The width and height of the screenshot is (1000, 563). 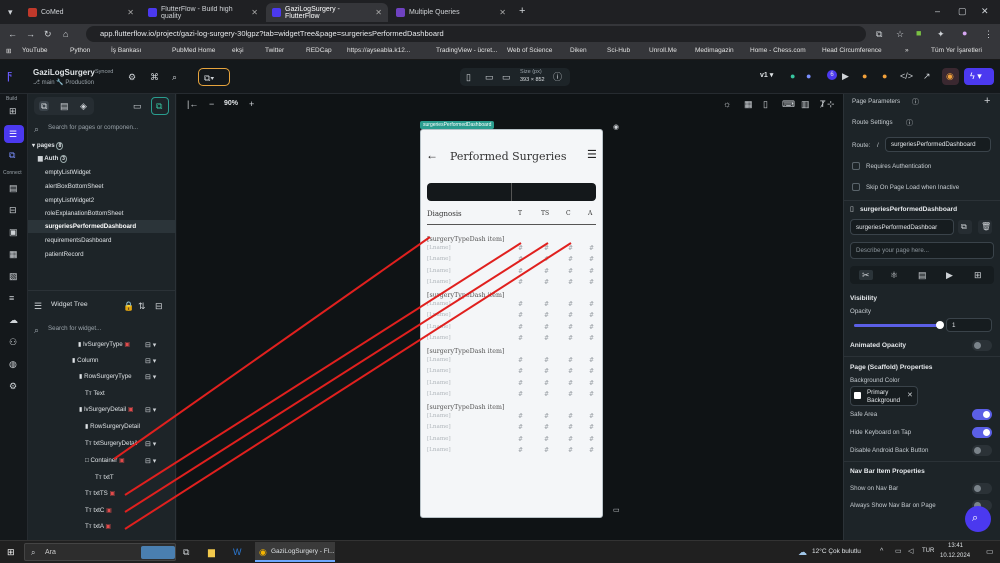 What do you see at coordinates (83, 106) in the screenshot?
I see `flows-mode-icon: ◈` at bounding box center [83, 106].